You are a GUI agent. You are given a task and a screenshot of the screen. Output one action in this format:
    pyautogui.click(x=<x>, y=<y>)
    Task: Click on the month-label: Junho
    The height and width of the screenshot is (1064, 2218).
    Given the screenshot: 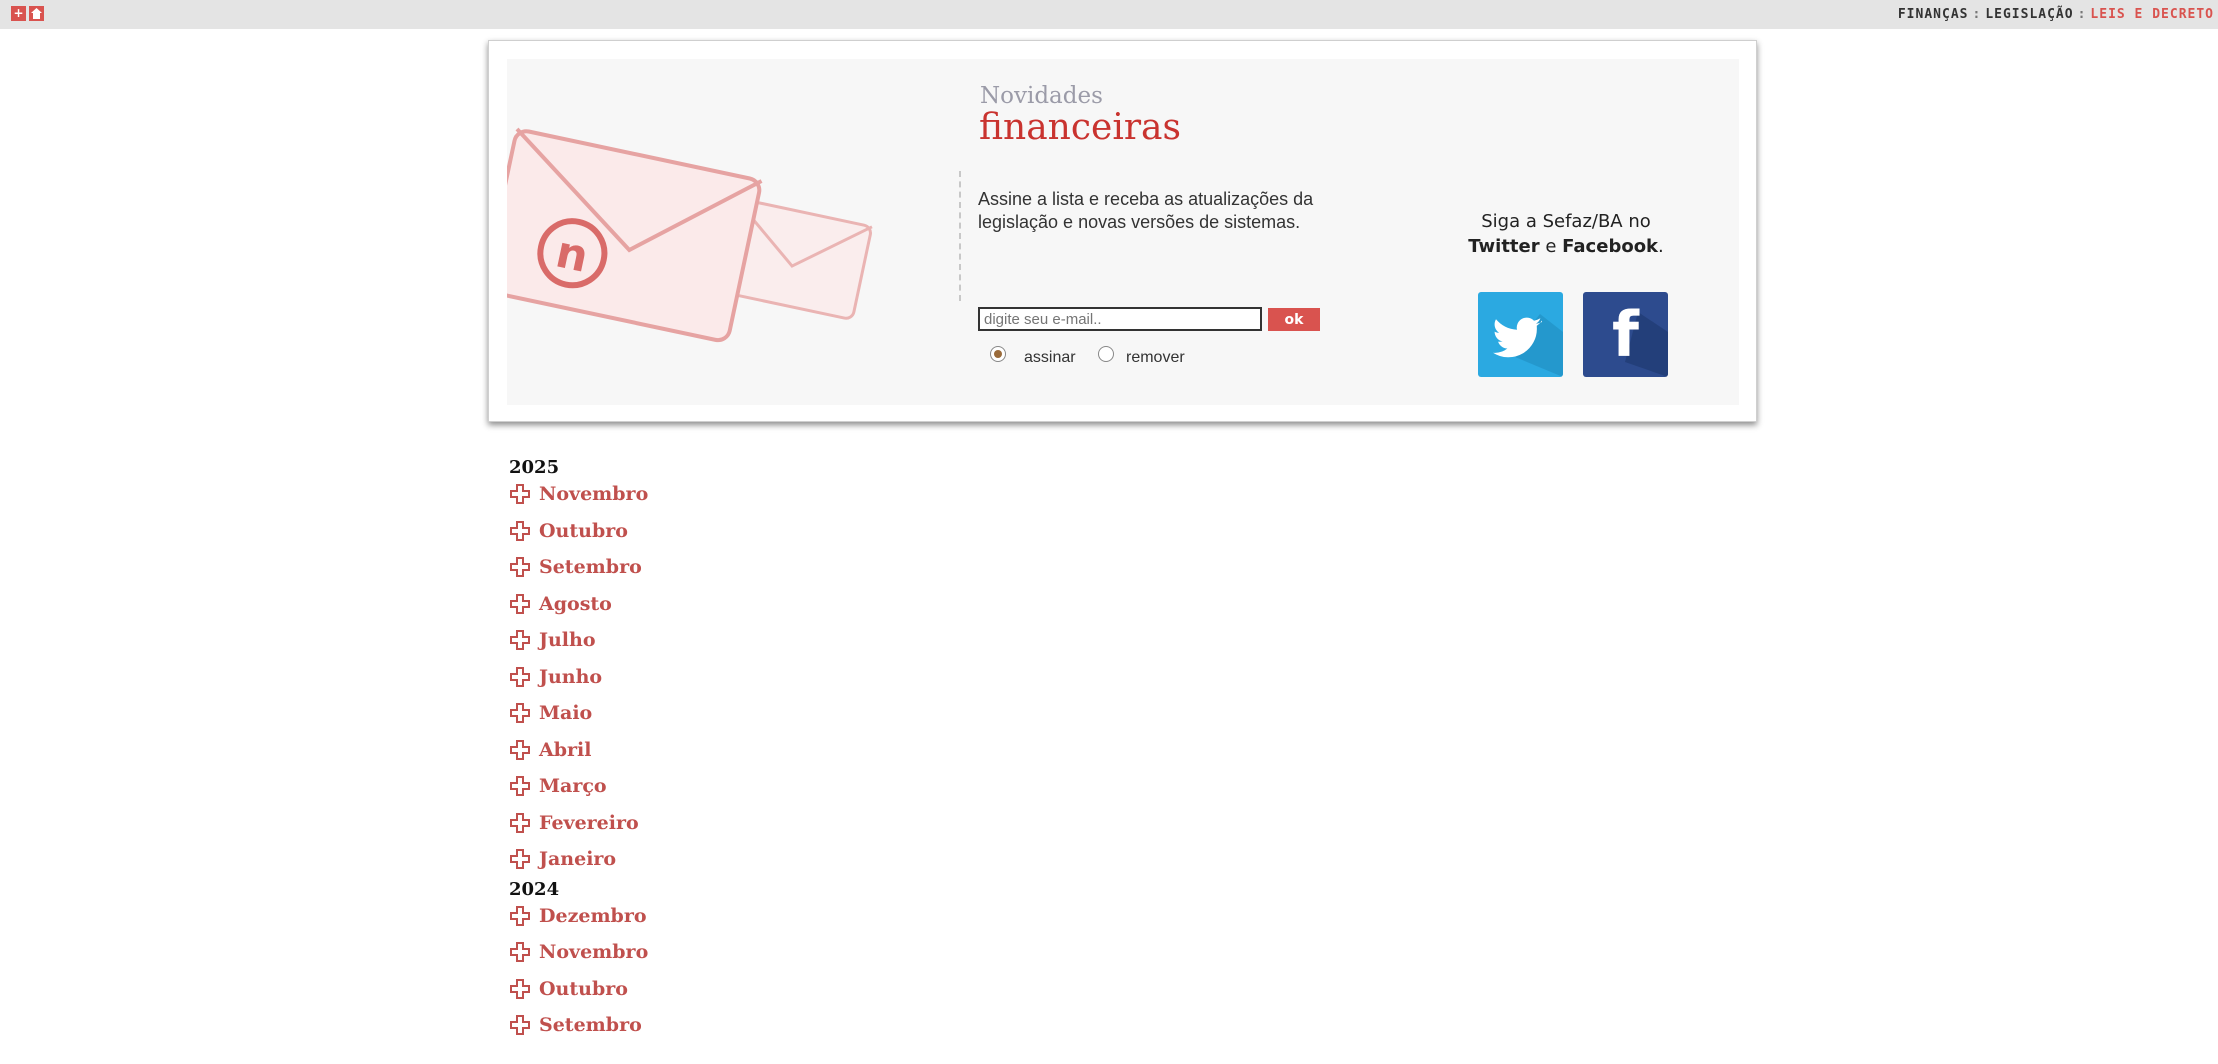 What is the action you would take?
    pyautogui.click(x=570, y=677)
    